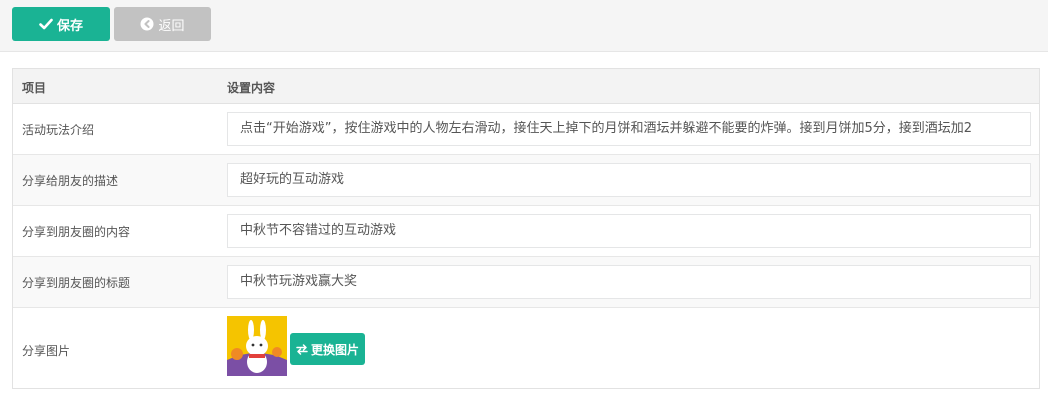 This screenshot has height=396, width=1048. I want to click on share-moments-title-input: 中秋节玩游戏赢大奖, so click(629, 282).